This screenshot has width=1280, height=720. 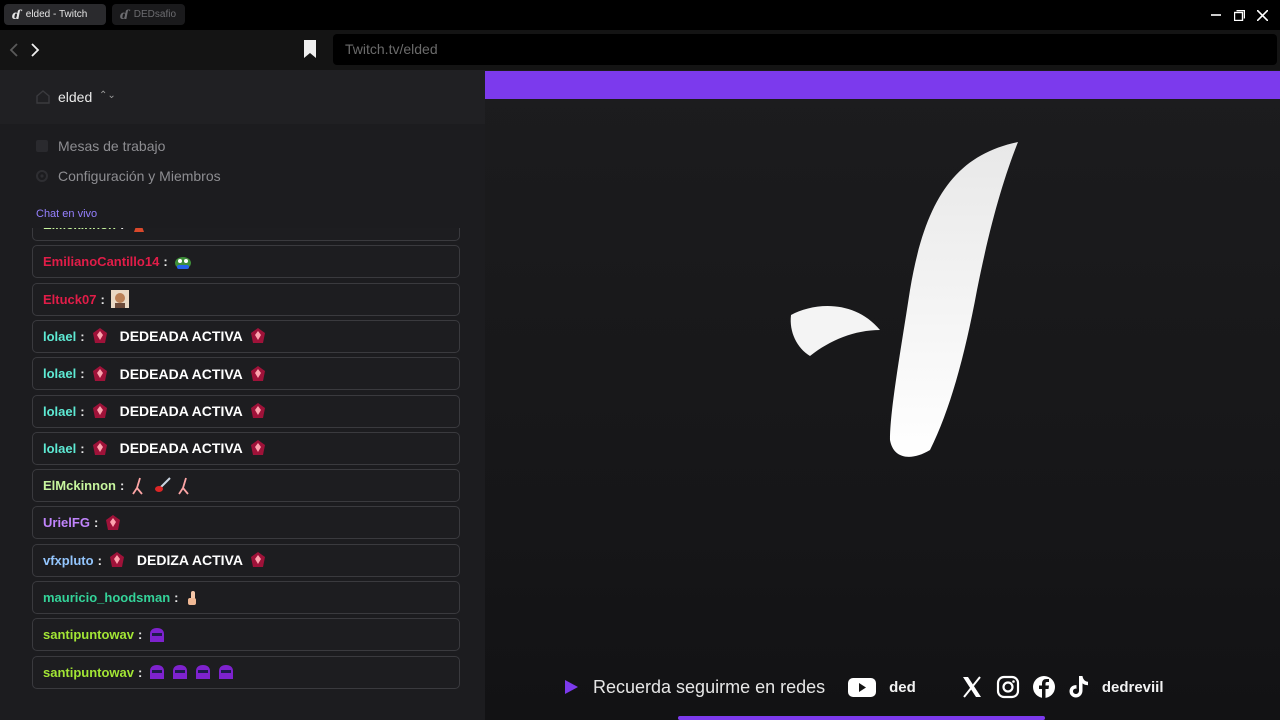 I want to click on tab-dedsafio: ɗ DEDsafio, so click(x=148, y=14).